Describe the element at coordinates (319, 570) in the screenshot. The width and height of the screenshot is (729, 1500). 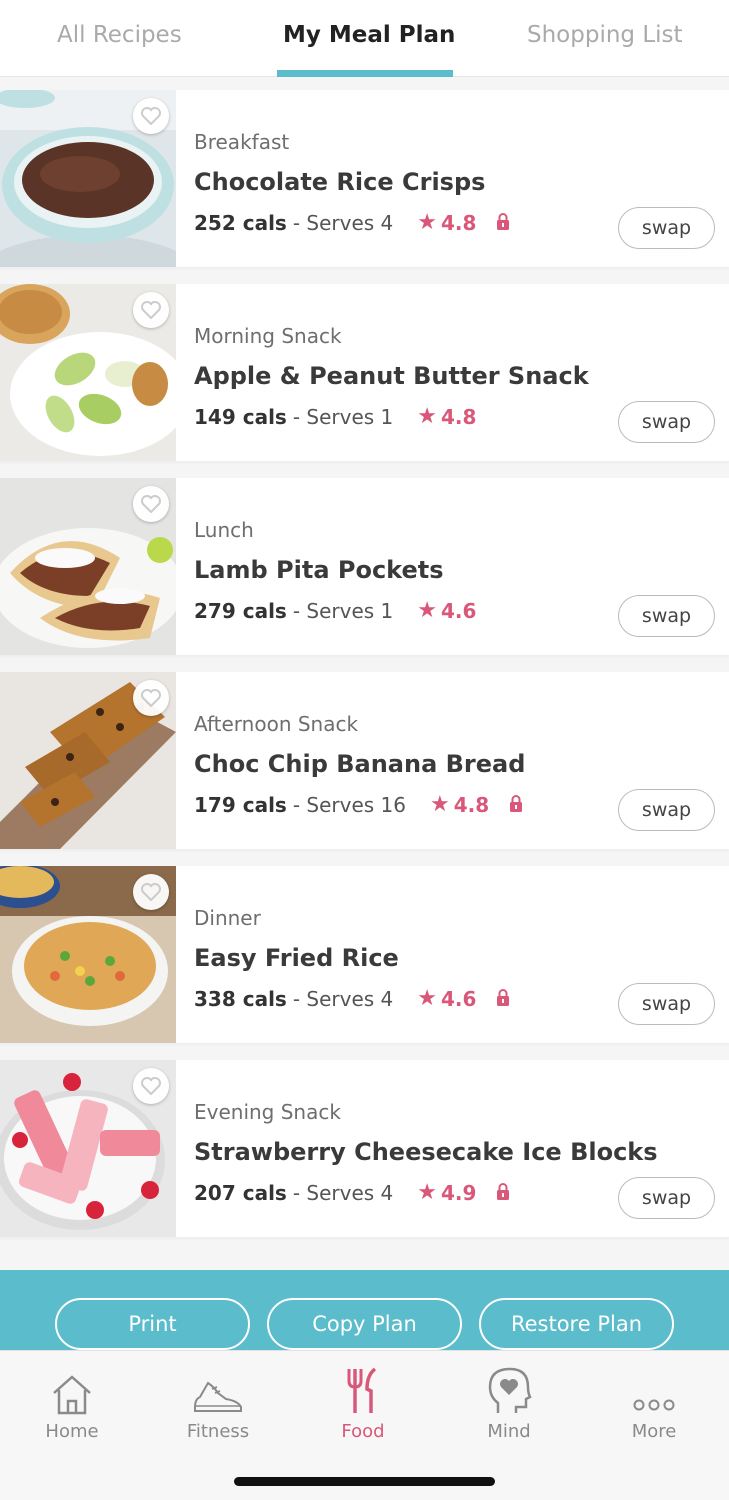
I see `recipe-title: Lamb Pita Pockets` at that location.